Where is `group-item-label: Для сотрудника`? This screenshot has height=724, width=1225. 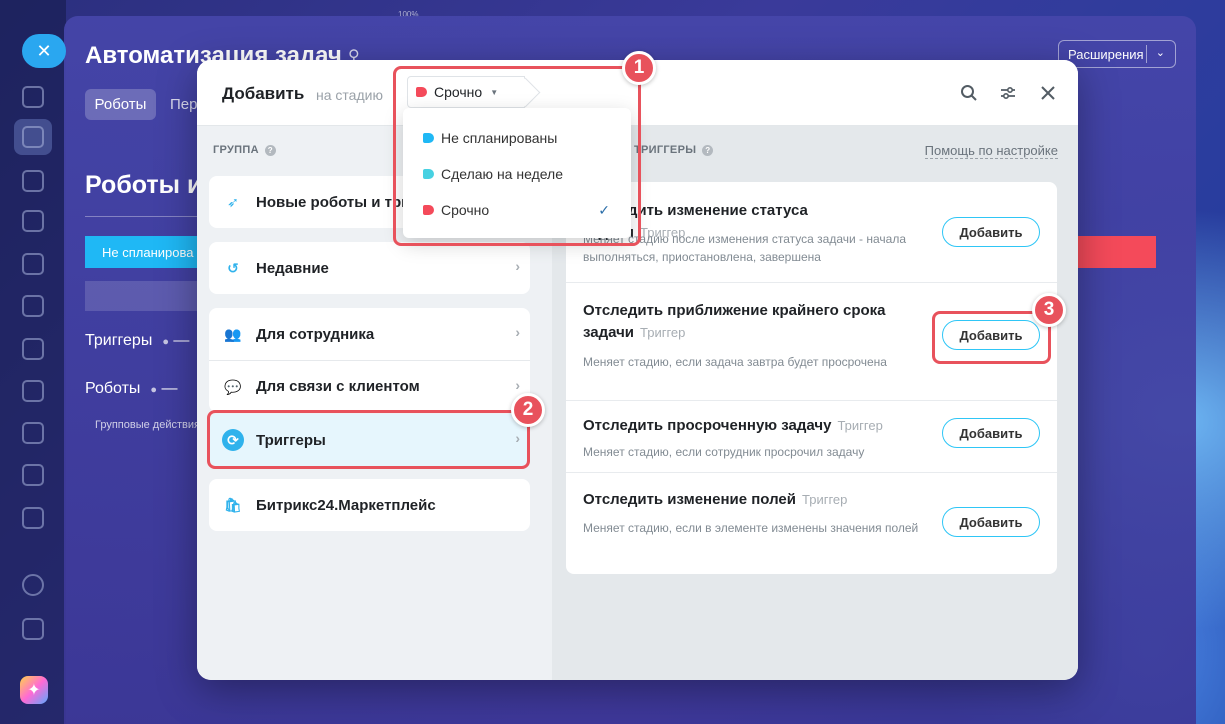
group-item-label: Для сотрудника is located at coordinates (315, 334).